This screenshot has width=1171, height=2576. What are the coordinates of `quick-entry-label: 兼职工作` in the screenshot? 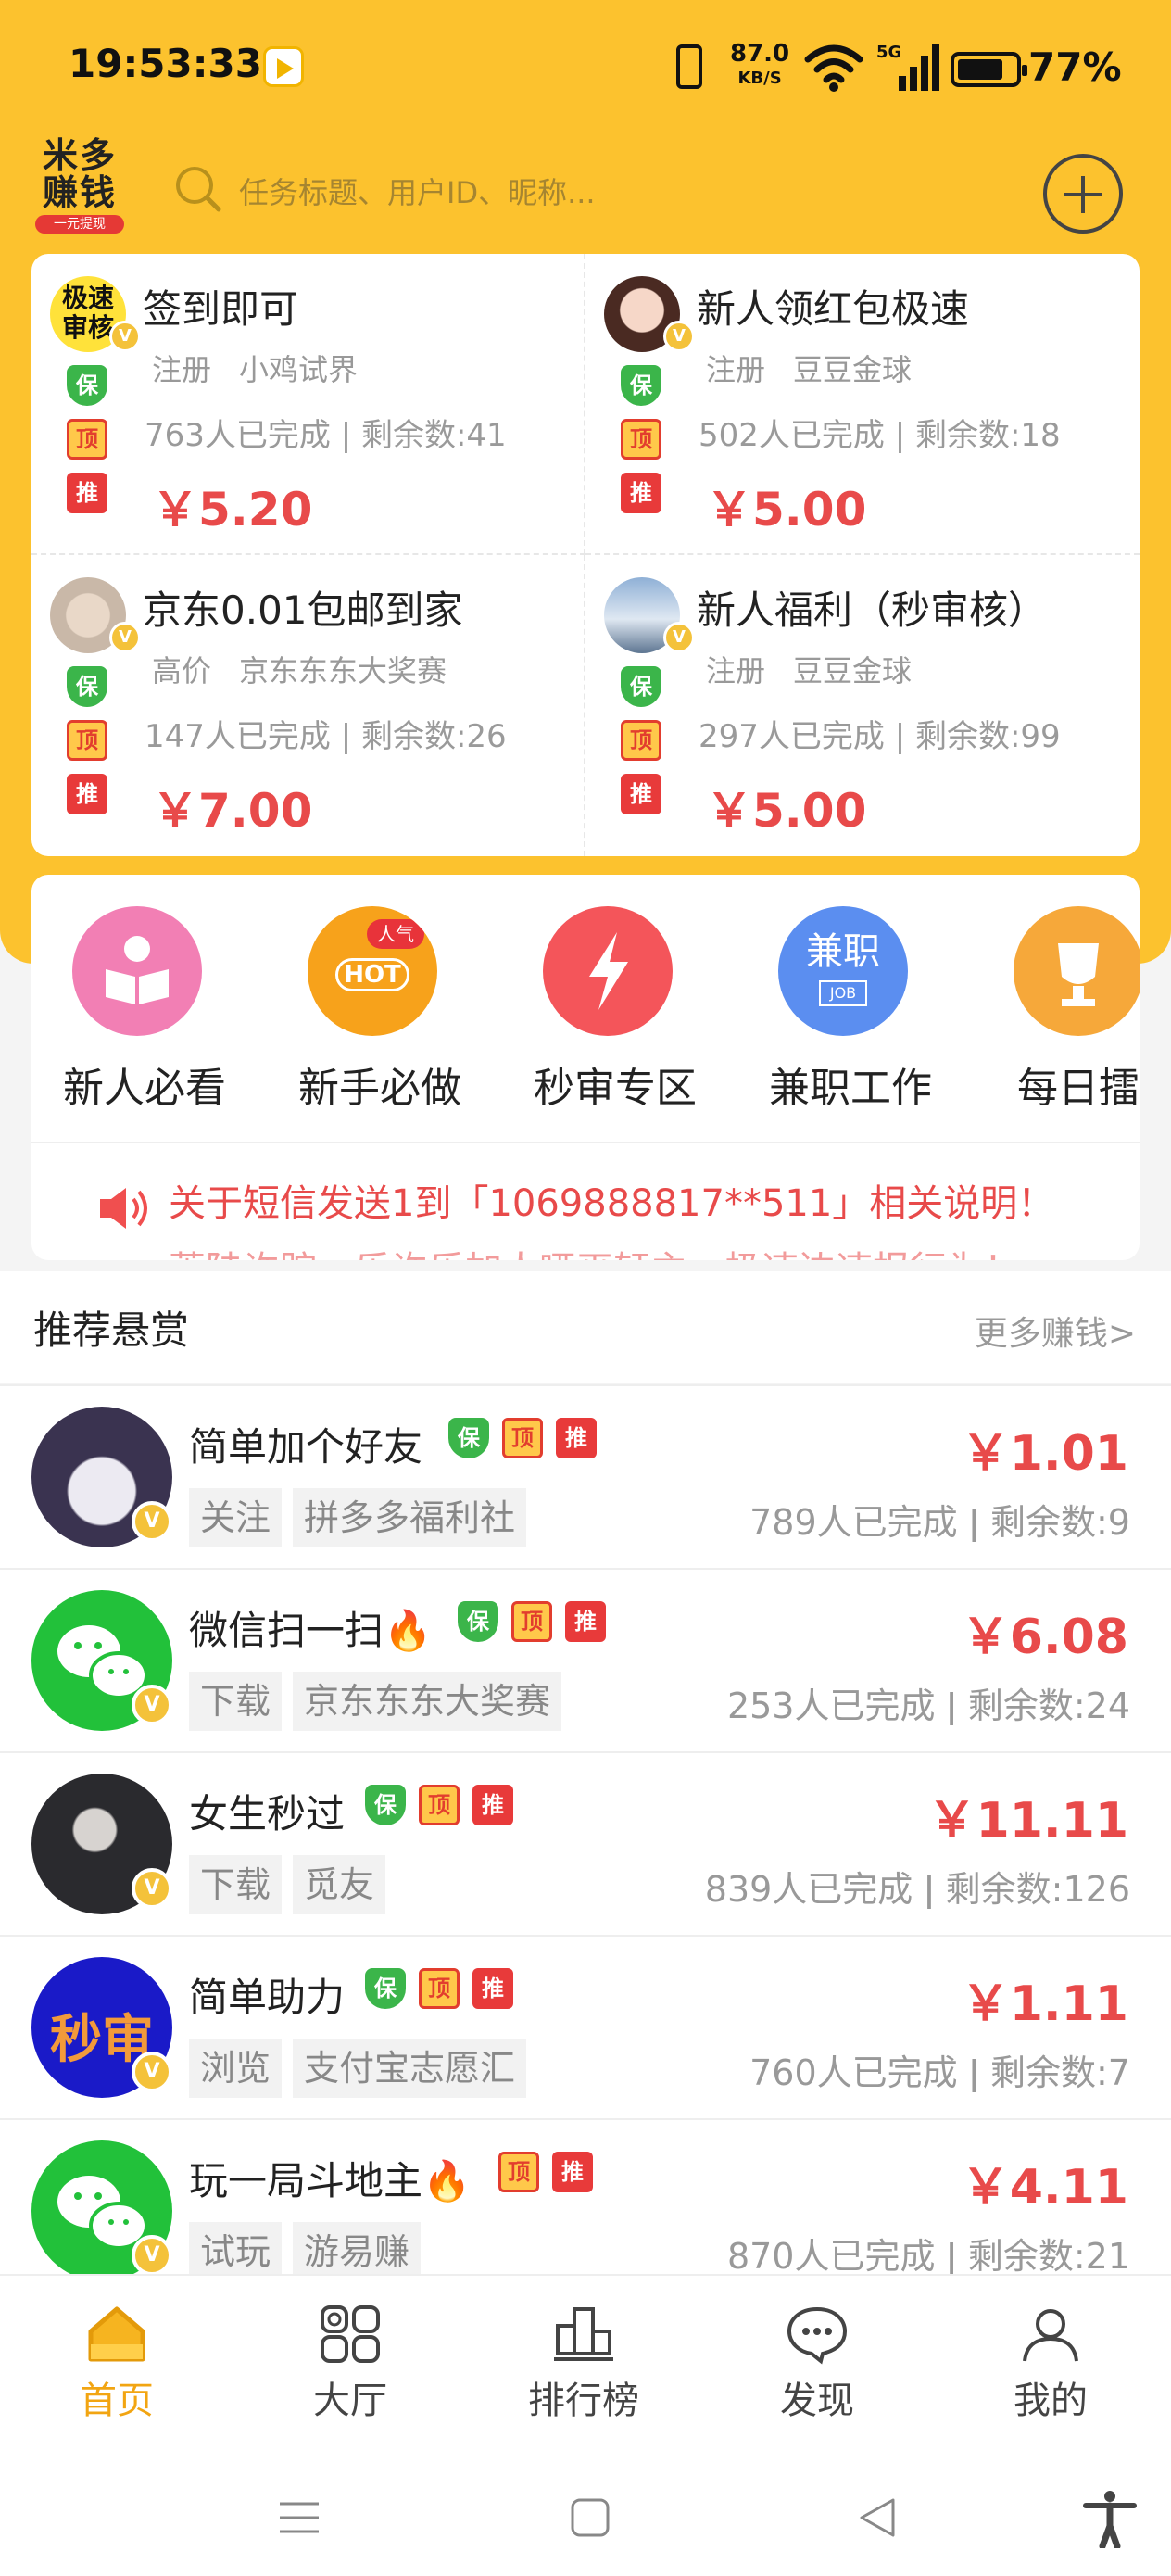 It's located at (851, 1088).